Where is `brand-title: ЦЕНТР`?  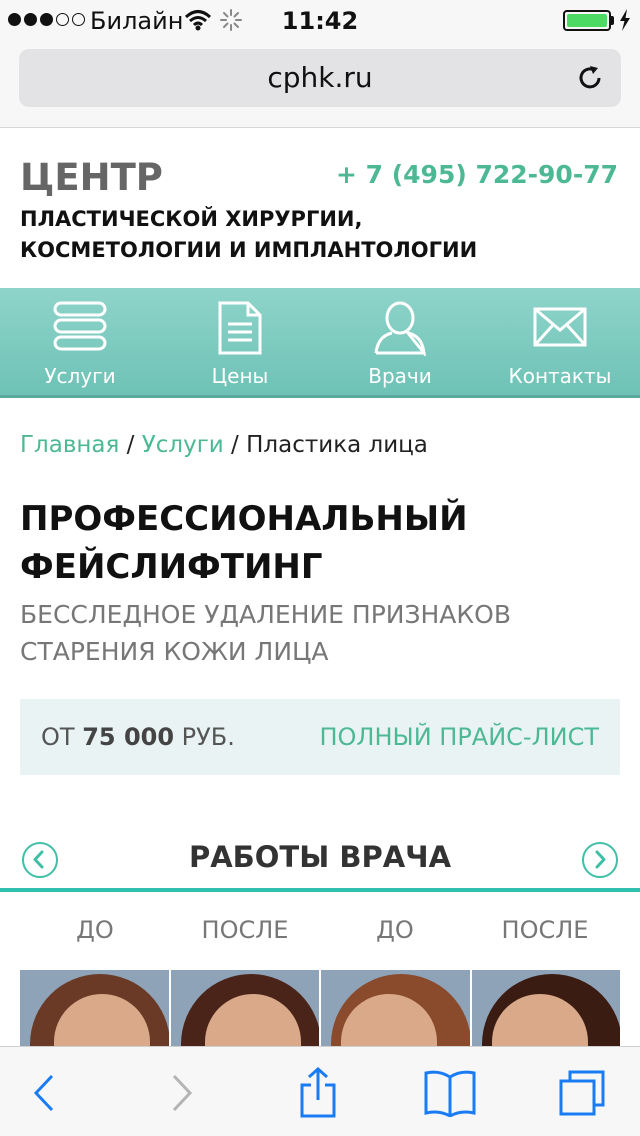
brand-title: ЦЕНТР is located at coordinates (91, 177).